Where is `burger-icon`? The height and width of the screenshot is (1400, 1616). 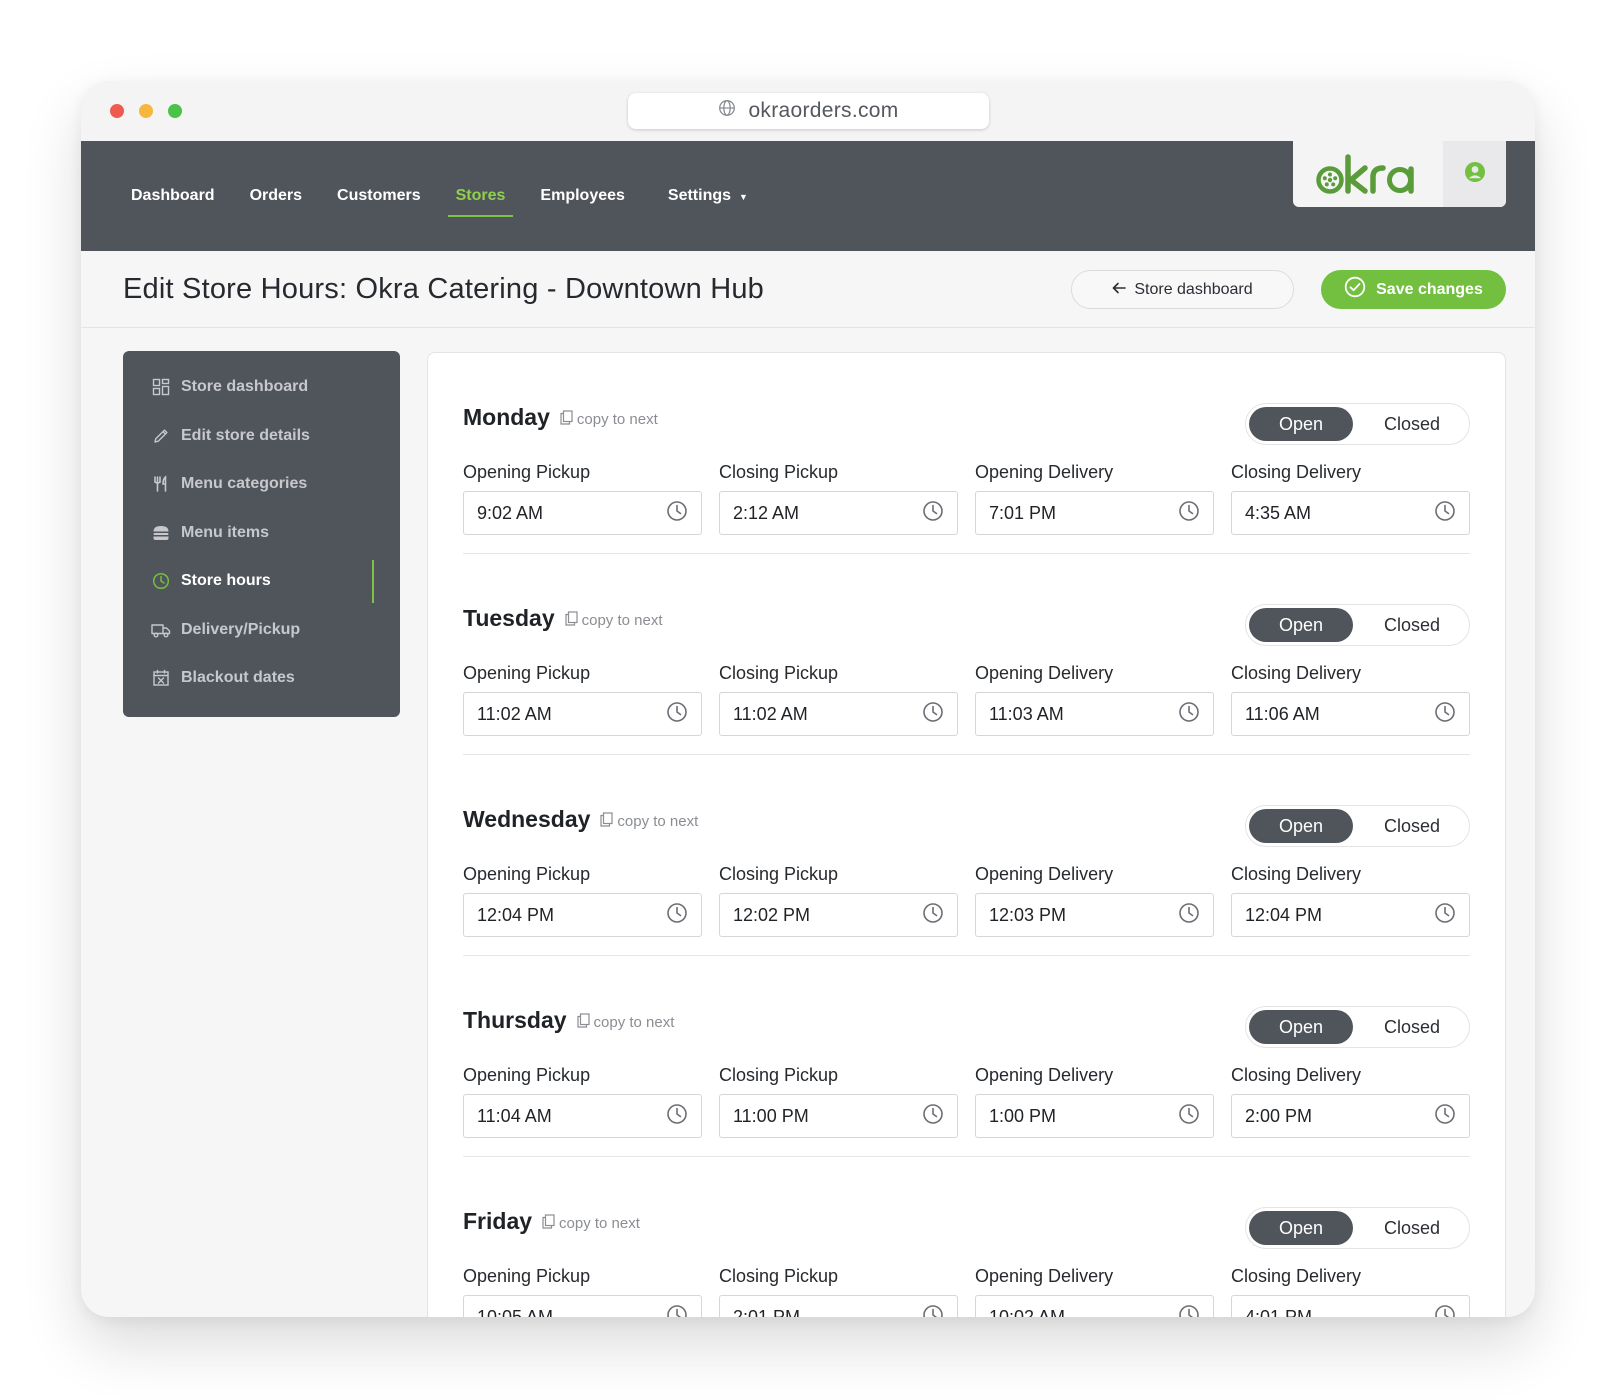 burger-icon is located at coordinates (161, 533).